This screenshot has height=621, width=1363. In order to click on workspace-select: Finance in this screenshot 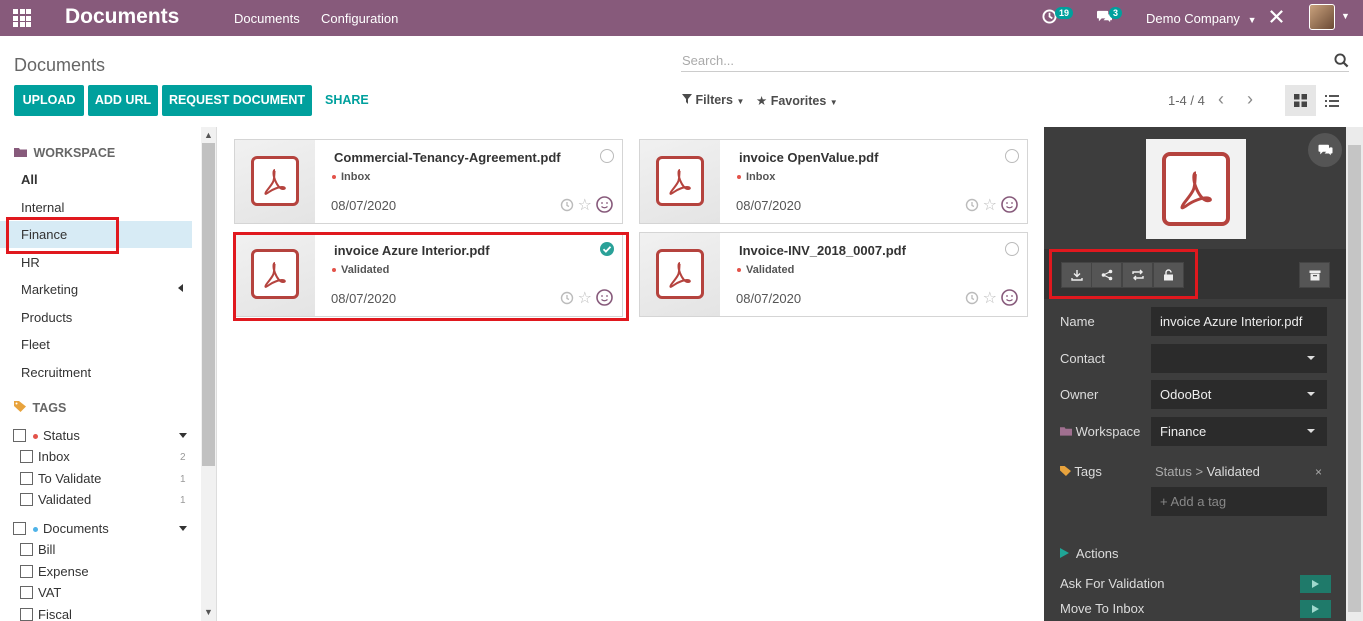, I will do `click(1239, 431)`.